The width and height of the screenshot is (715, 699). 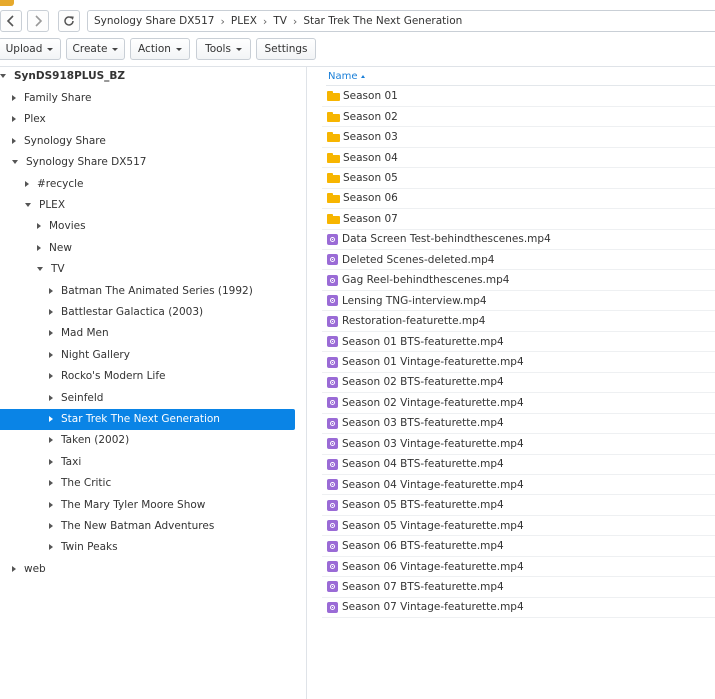 I want to click on folder-row: Season 01, so click(x=518, y=97).